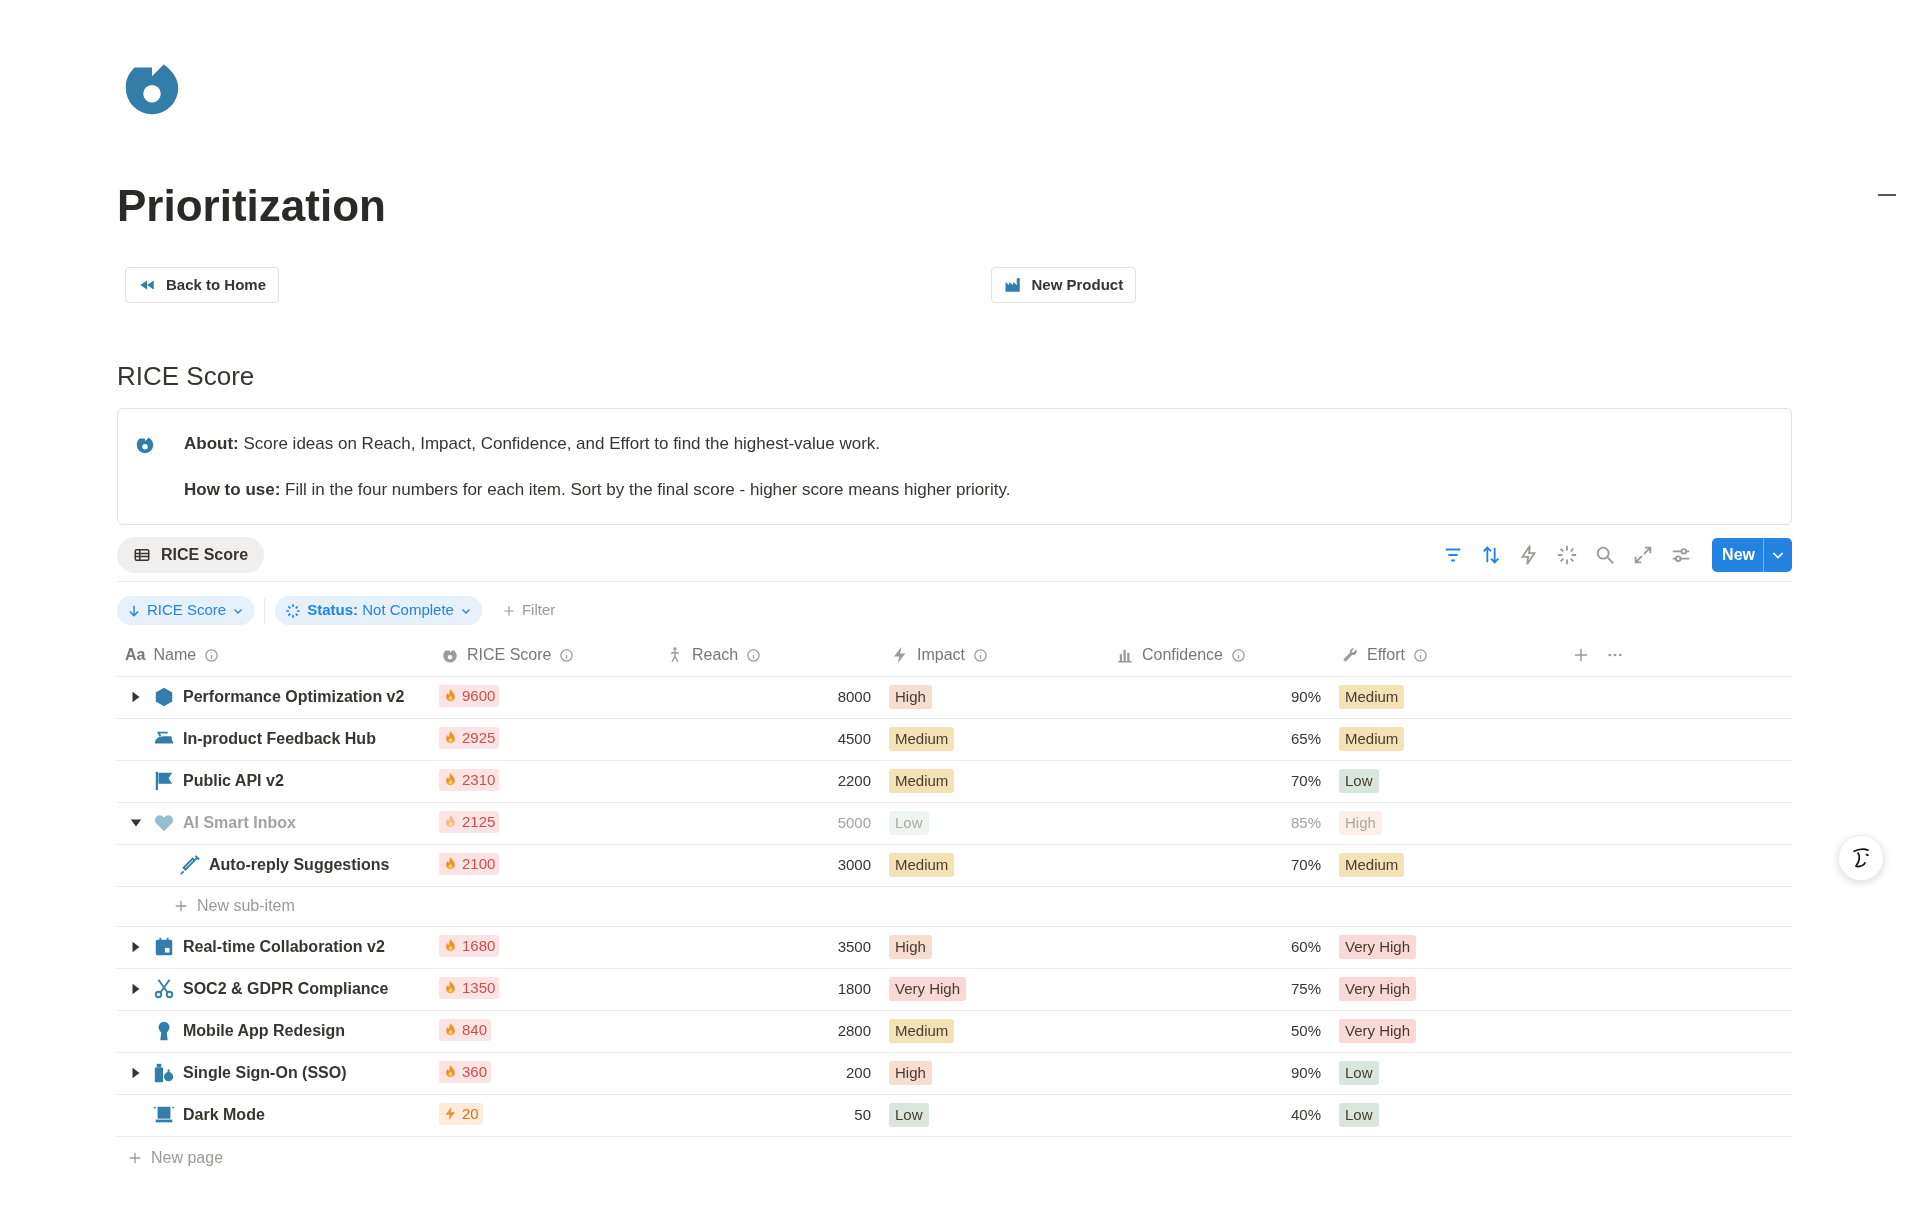  I want to click on column-header: Impact, so click(941, 655).